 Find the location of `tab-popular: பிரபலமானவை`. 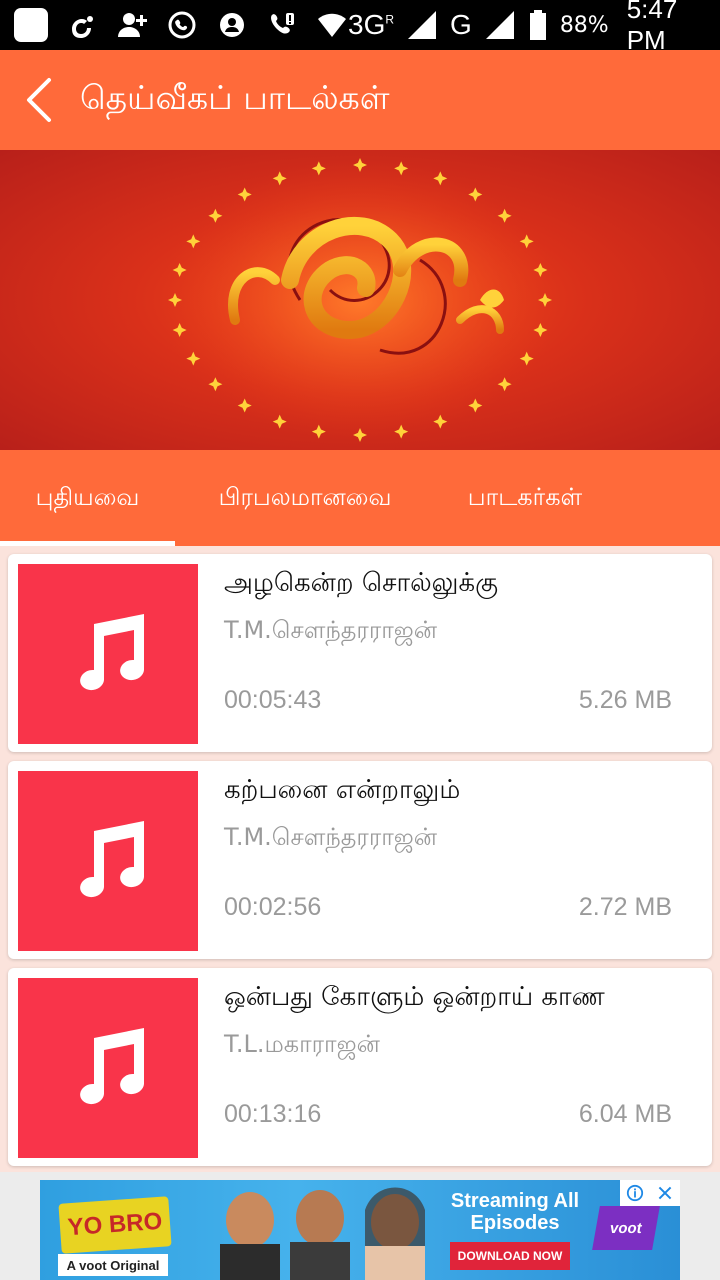

tab-popular: பிரபலமானவை is located at coordinates (305, 498).